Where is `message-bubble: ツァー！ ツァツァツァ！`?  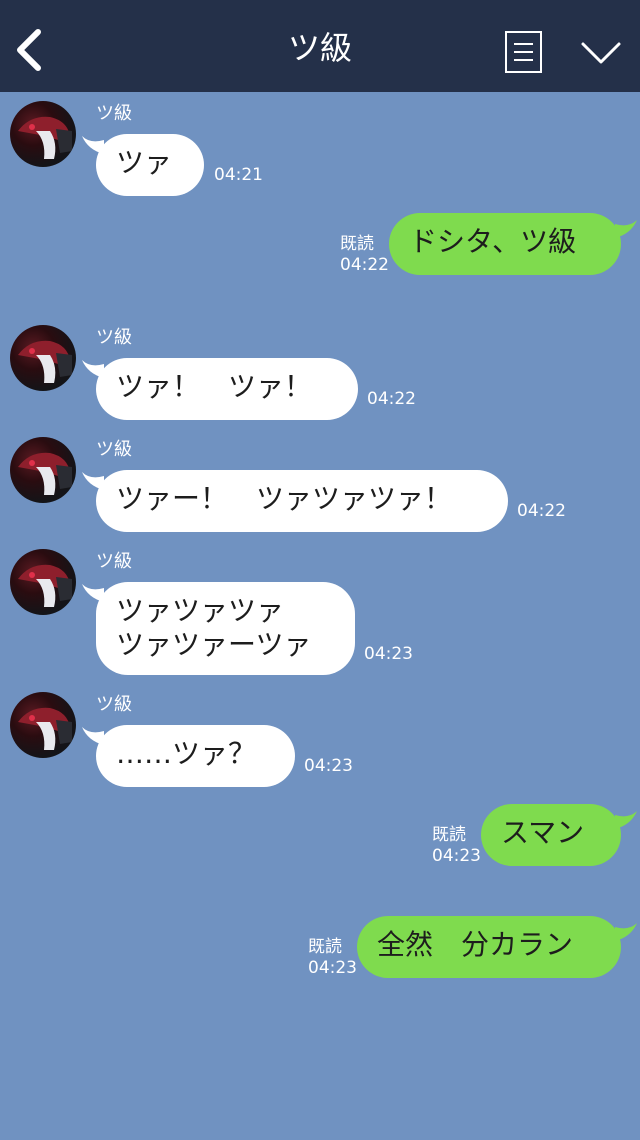 message-bubble: ツァー！ ツァツァツァ！ is located at coordinates (302, 501).